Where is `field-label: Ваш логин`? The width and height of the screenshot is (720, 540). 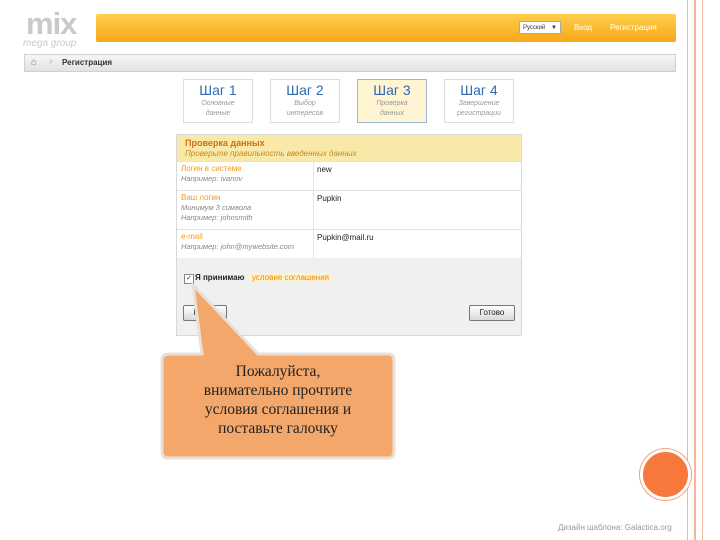 field-label: Ваш логин is located at coordinates (201, 197).